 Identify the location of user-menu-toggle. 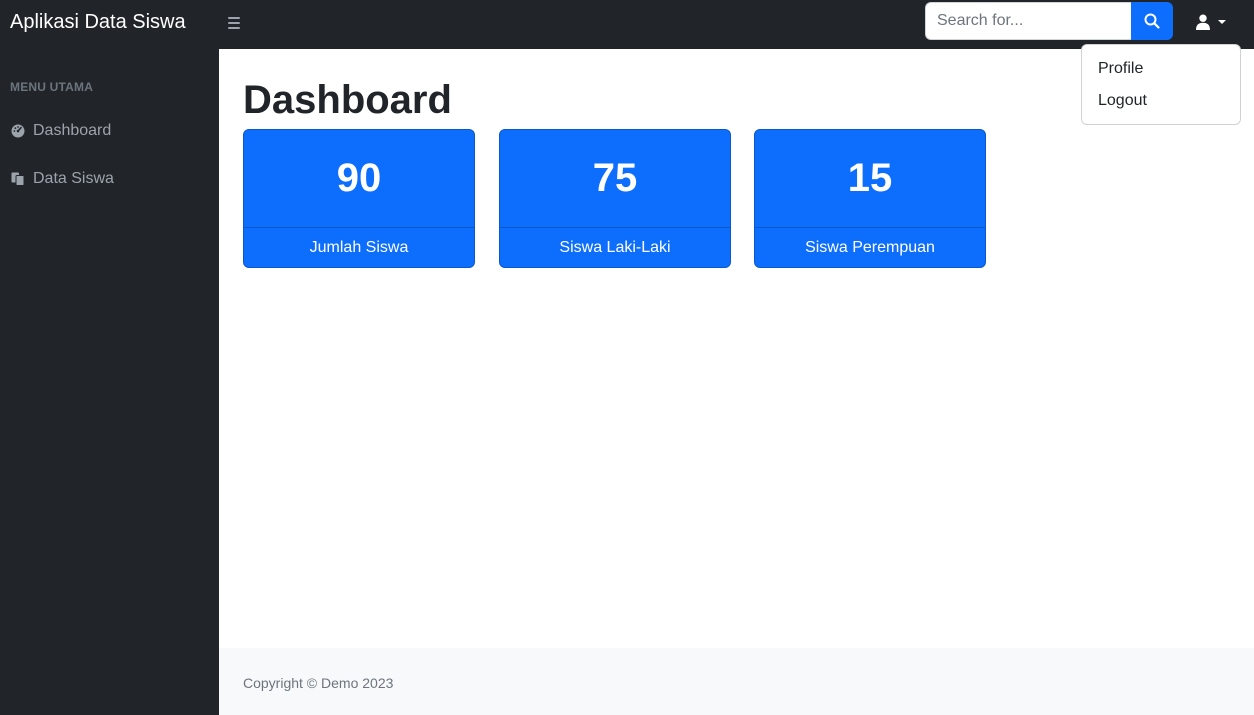
(1217, 22).